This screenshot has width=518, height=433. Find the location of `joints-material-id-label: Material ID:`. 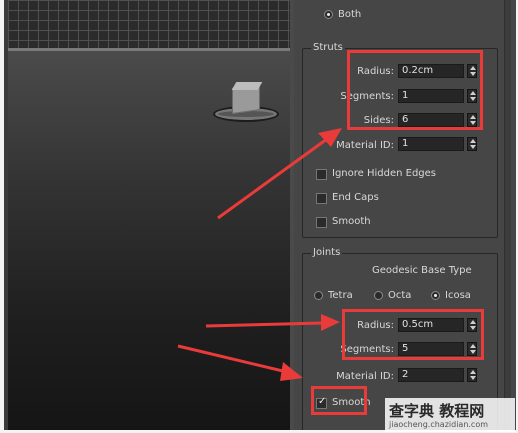

joints-material-id-label: Material ID: is located at coordinates (365, 376).